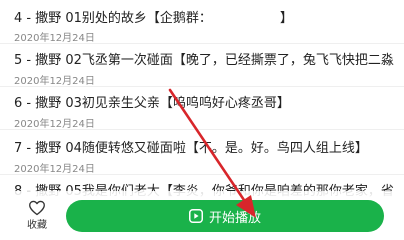 The height and width of the screenshot is (240, 404). I want to click on episode-title: 4 - 撒野 01别处的故乡【企鹅群：】, so click(153, 18).